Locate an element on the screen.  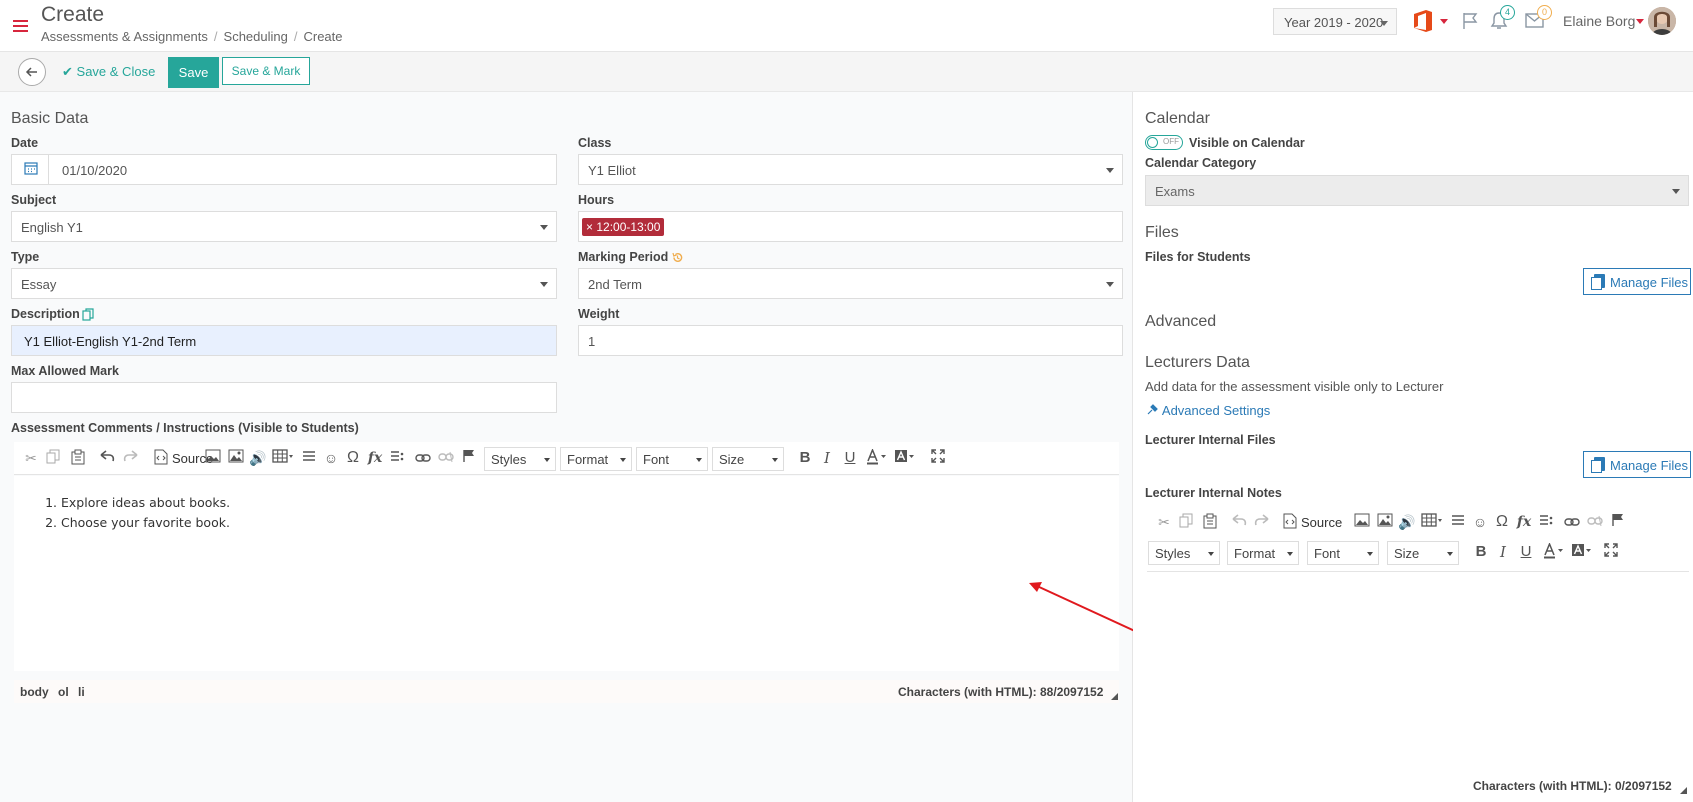
source-button: Source is located at coordinates (1321, 522).